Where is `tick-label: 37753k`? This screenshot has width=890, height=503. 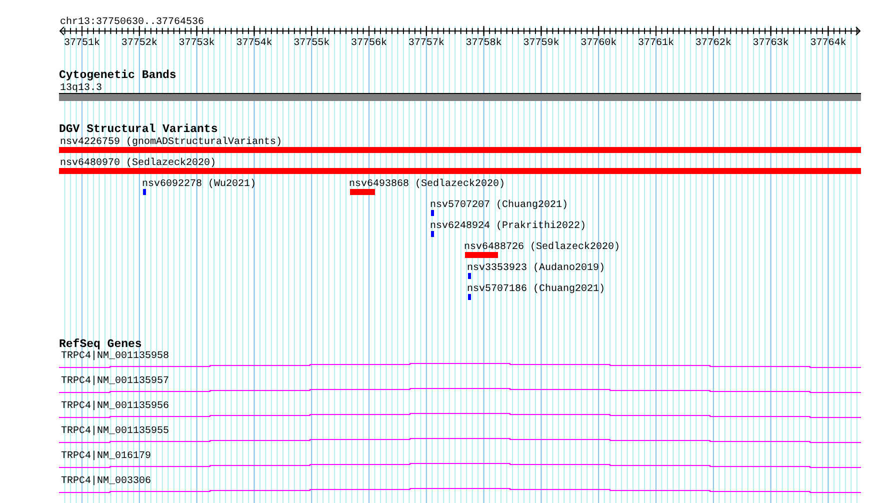
tick-label: 37753k is located at coordinates (196, 43).